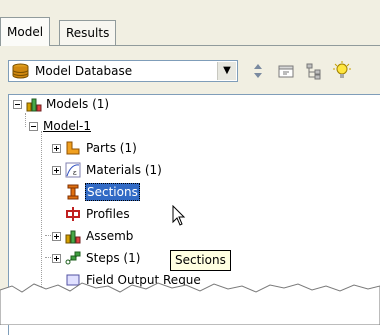 The image size is (380, 335). What do you see at coordinates (34, 105) in the screenshot?
I see `models-icon` at bounding box center [34, 105].